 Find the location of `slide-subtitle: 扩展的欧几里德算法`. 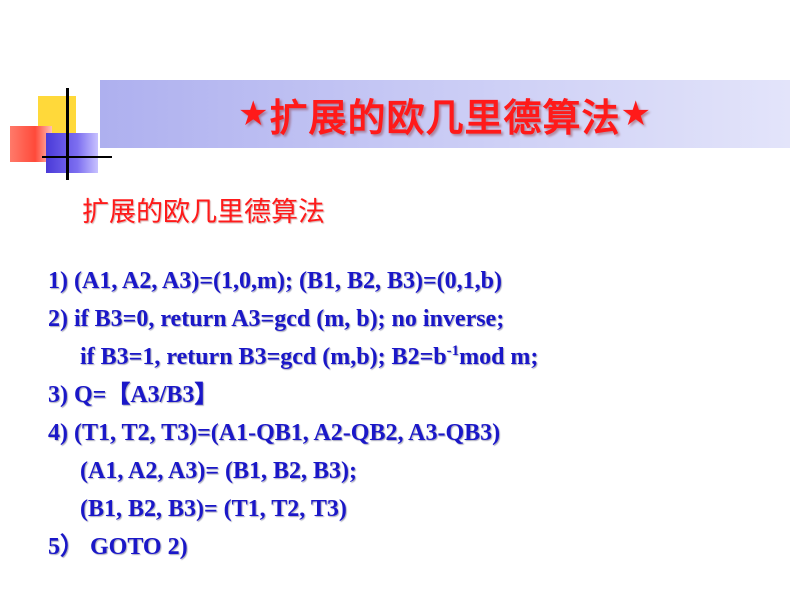

slide-subtitle: 扩展的欧几里德算法 is located at coordinates (203, 212).